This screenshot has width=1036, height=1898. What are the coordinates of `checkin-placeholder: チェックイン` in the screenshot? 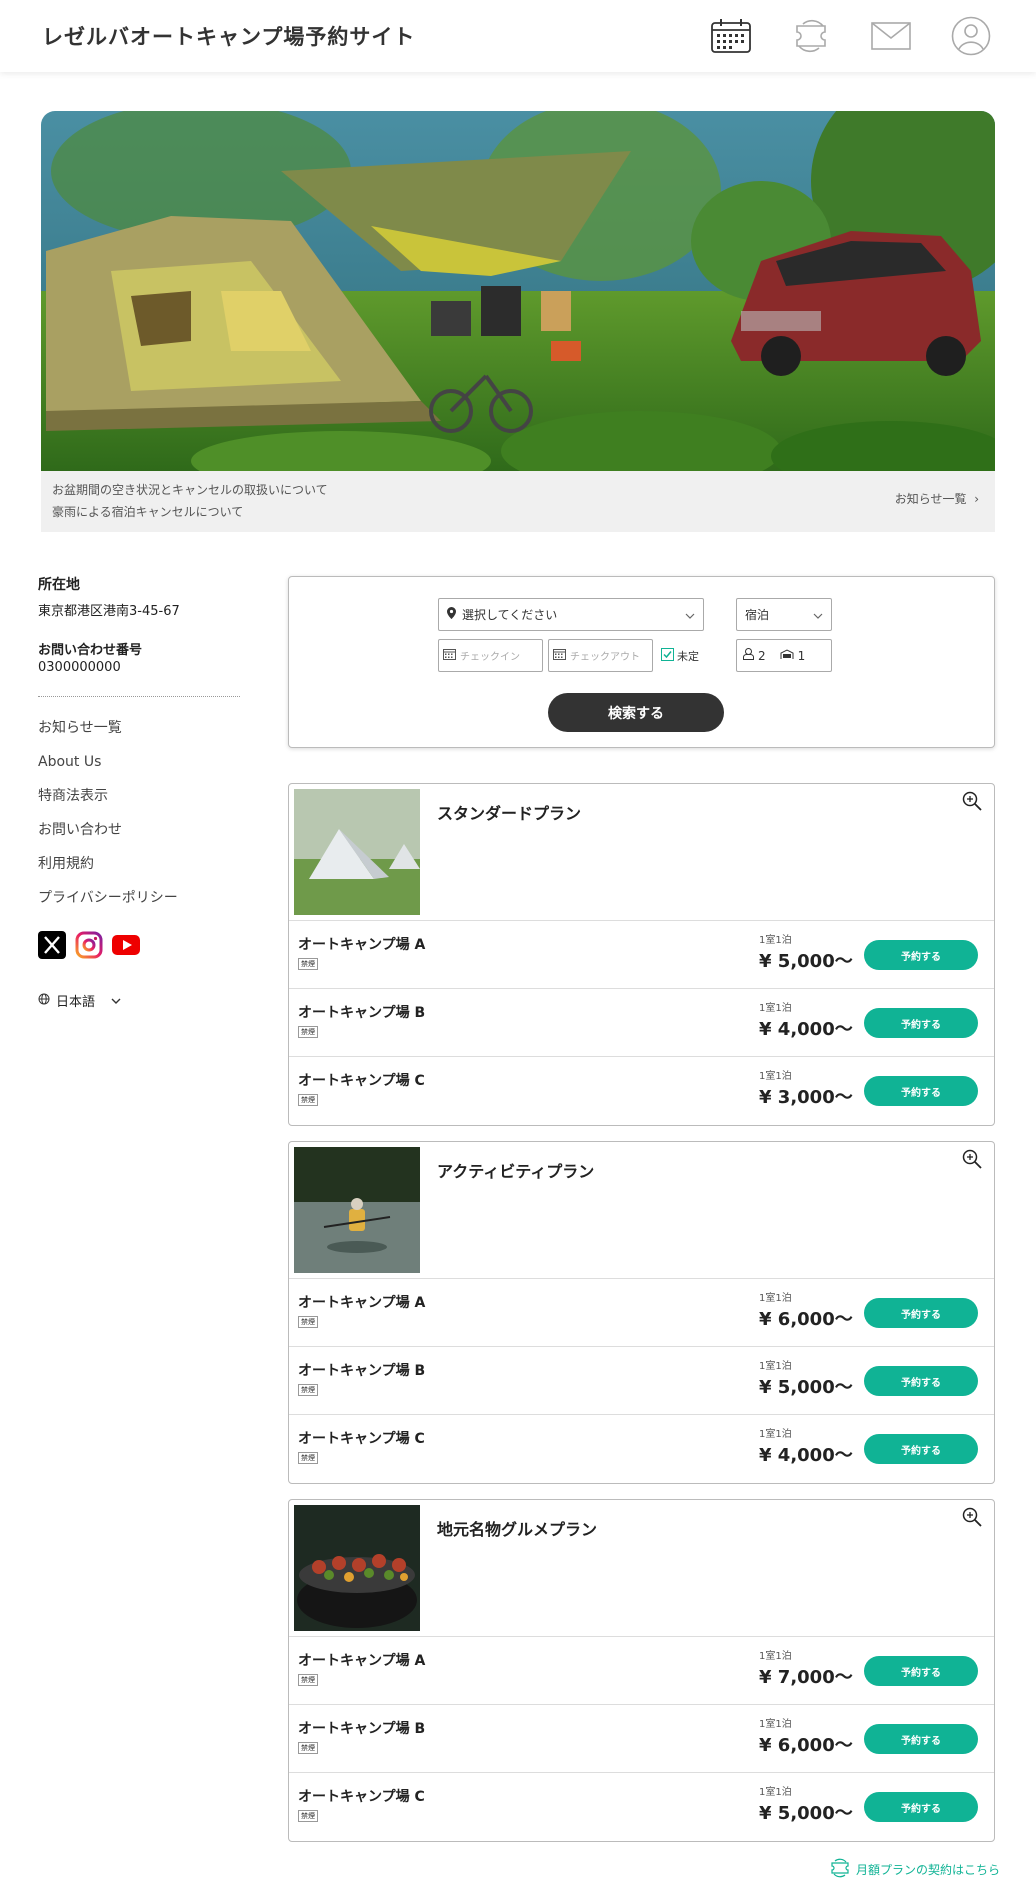 It's located at (490, 657).